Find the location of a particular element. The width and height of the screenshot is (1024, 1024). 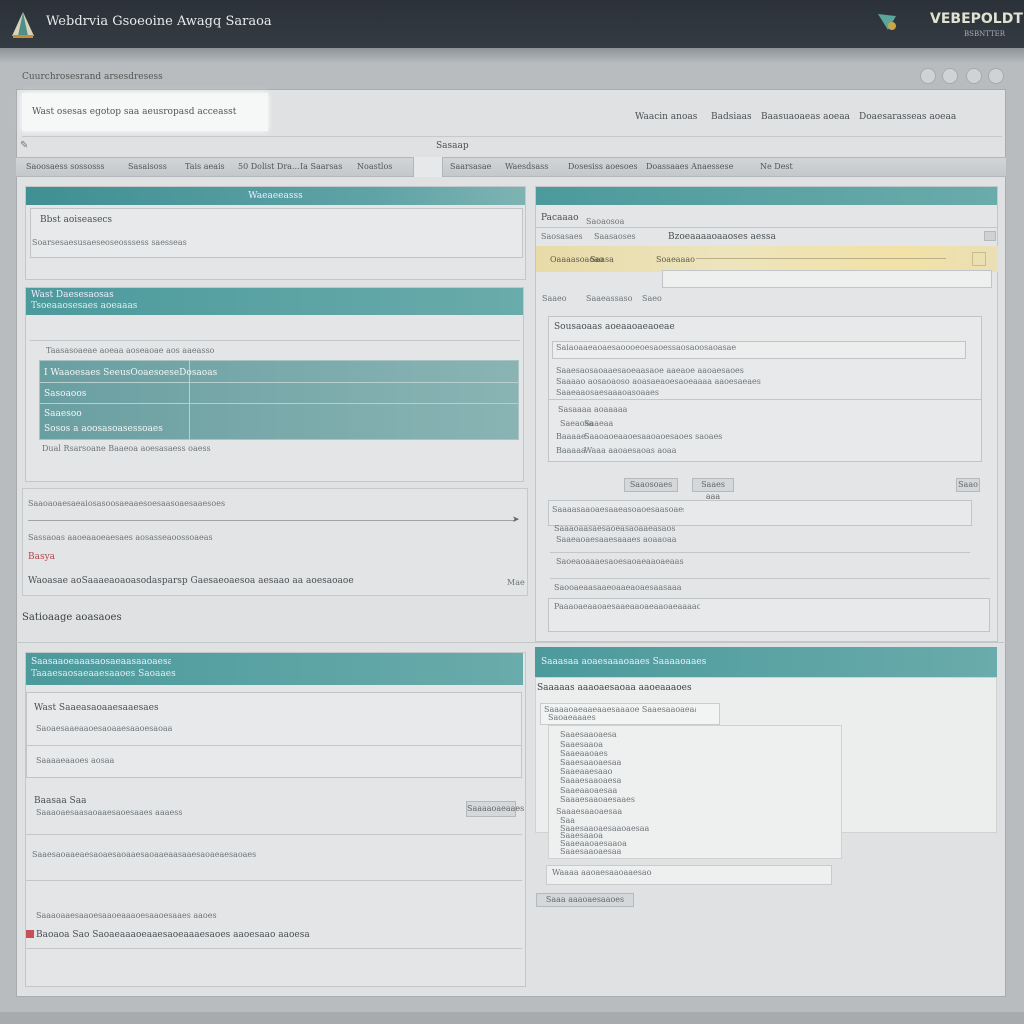

settings-button is located at coordinates (974, 76).